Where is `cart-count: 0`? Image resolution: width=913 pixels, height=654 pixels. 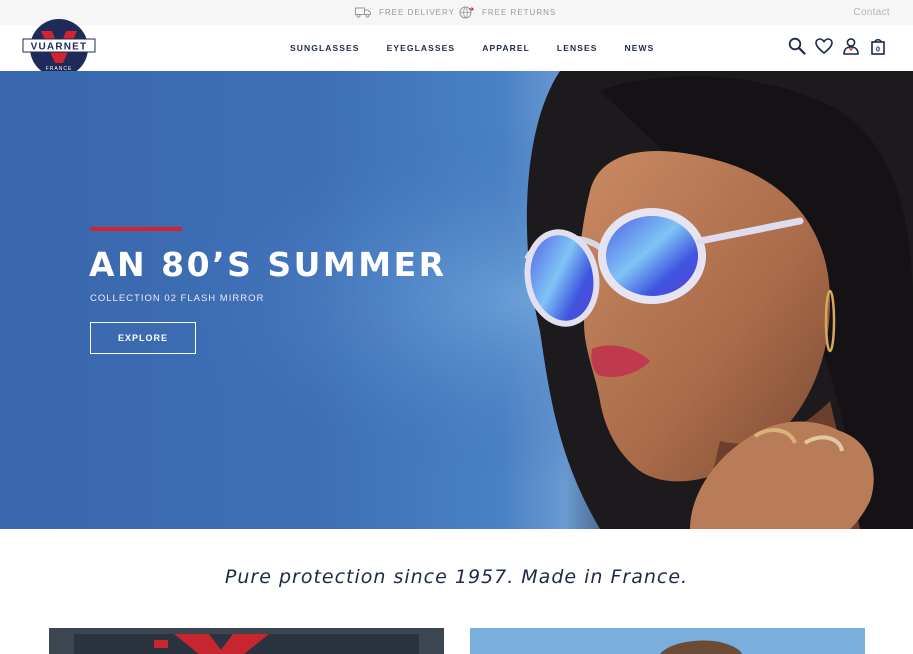 cart-count: 0 is located at coordinates (878, 49).